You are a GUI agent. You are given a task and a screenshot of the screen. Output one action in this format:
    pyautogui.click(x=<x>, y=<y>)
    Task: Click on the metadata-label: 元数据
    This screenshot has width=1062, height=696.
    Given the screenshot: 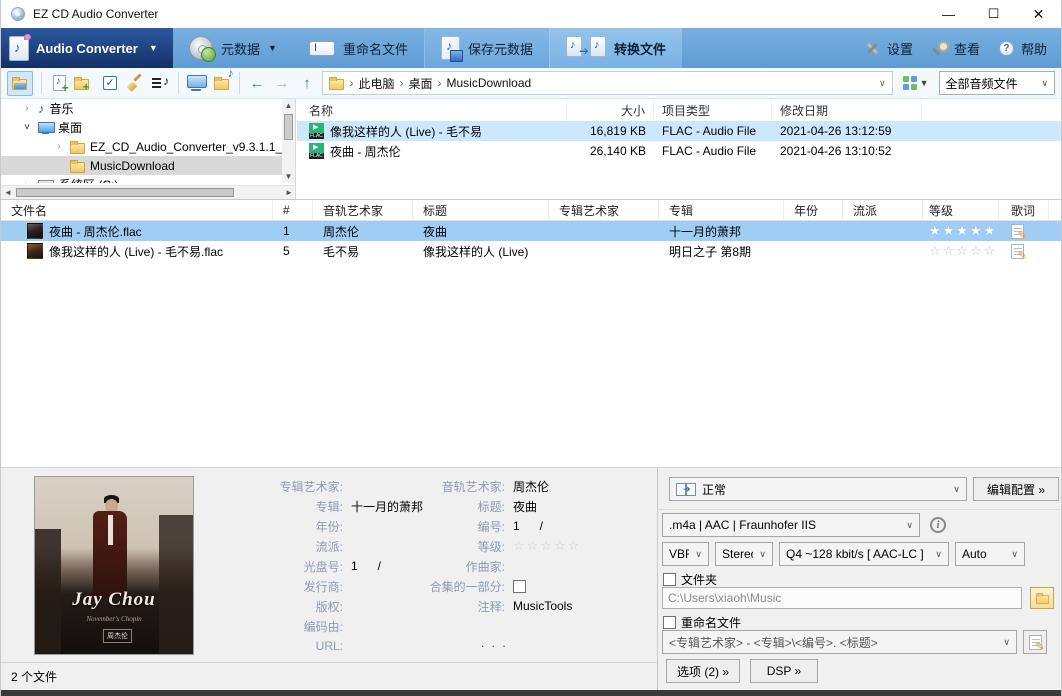 What is the action you would take?
    pyautogui.click(x=241, y=49)
    